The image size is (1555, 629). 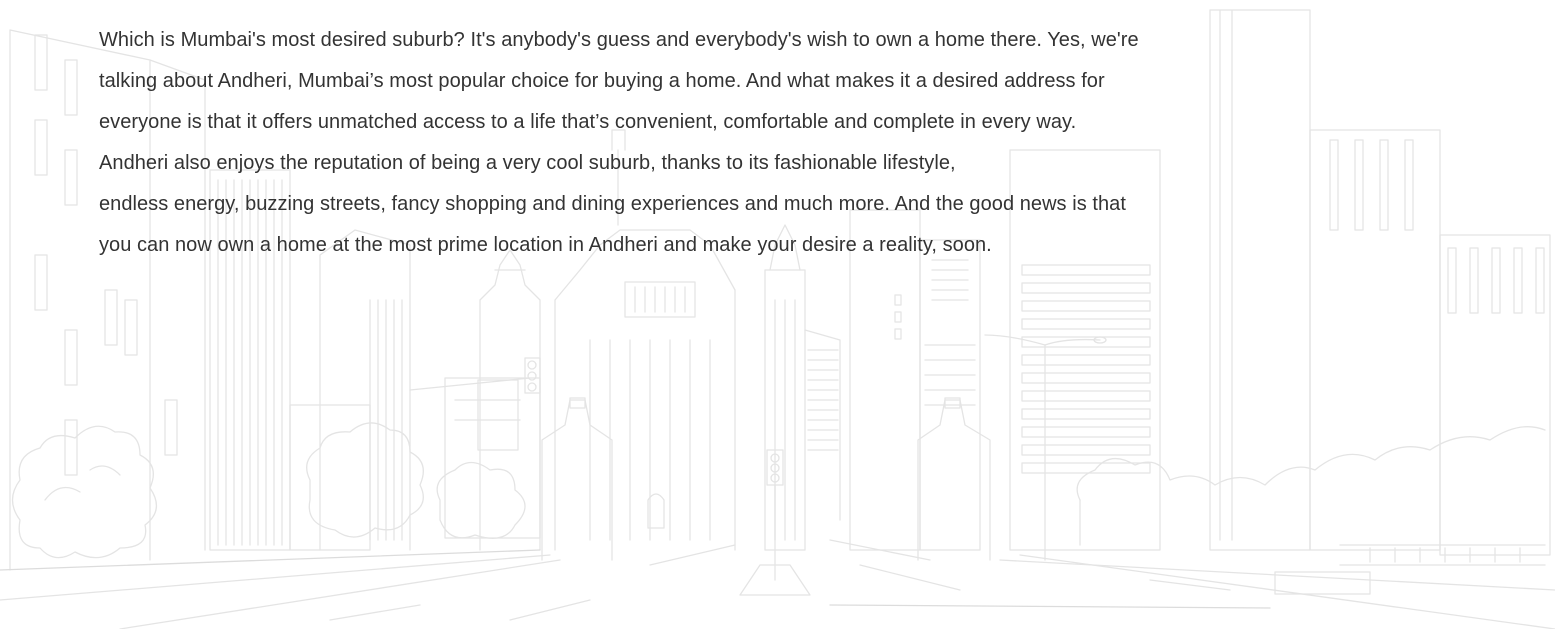 What do you see at coordinates (1045, 447) in the screenshot?
I see `street-lamp` at bounding box center [1045, 447].